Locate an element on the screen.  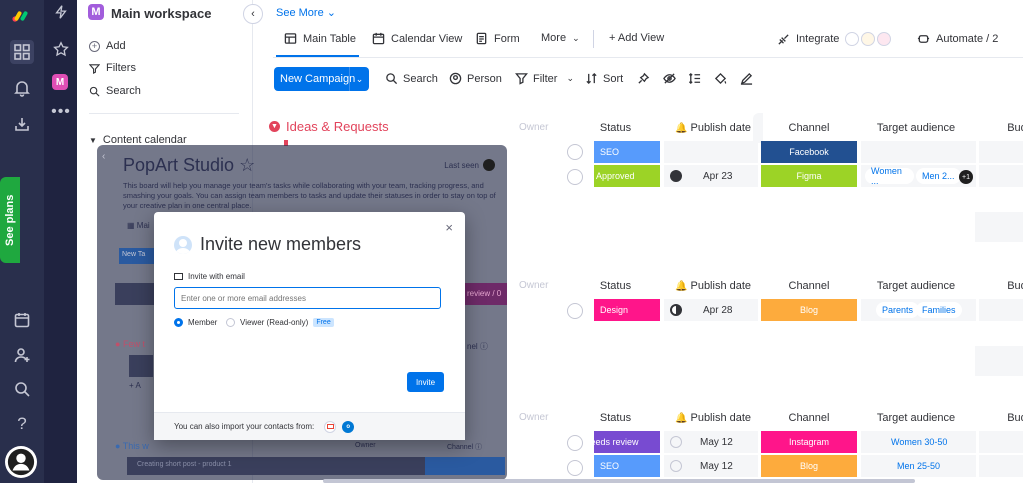
invite-user-icon is located at coordinates (22, 355).